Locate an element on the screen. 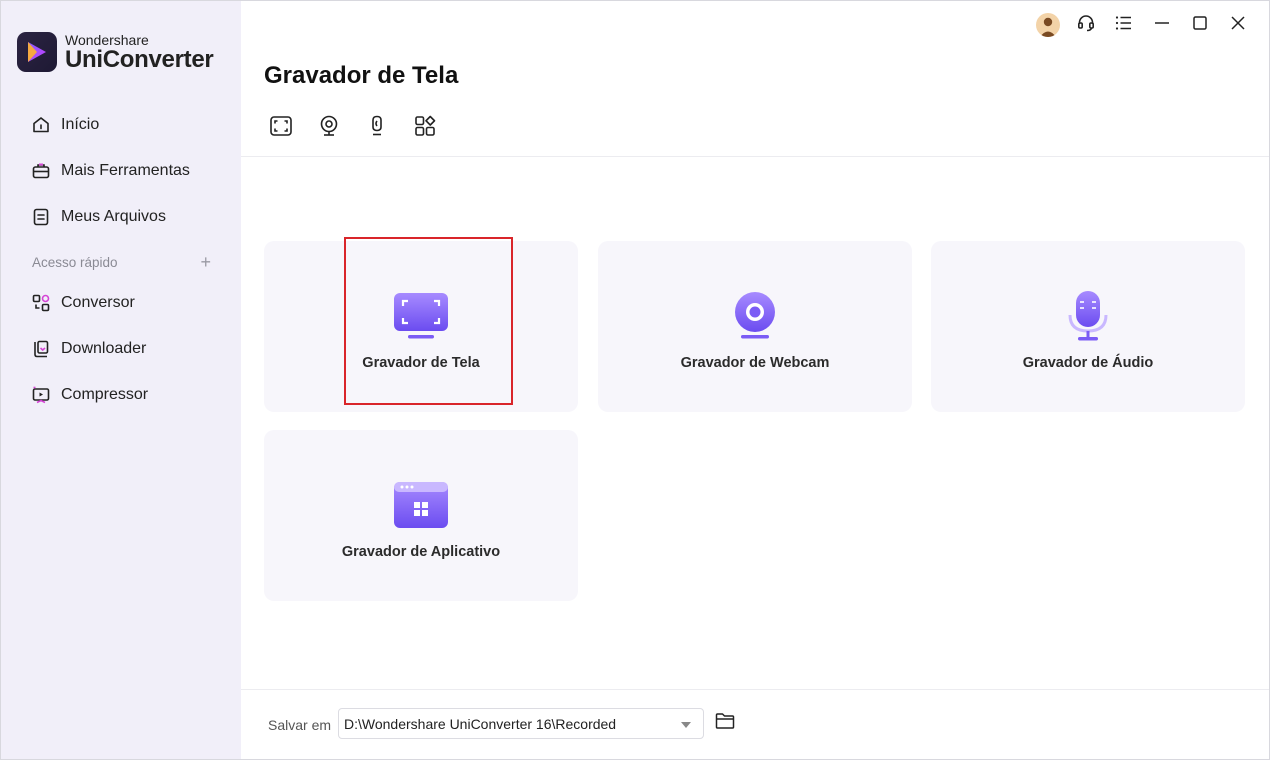 The height and width of the screenshot is (760, 1270). menu-button is located at coordinates (1124, 25).